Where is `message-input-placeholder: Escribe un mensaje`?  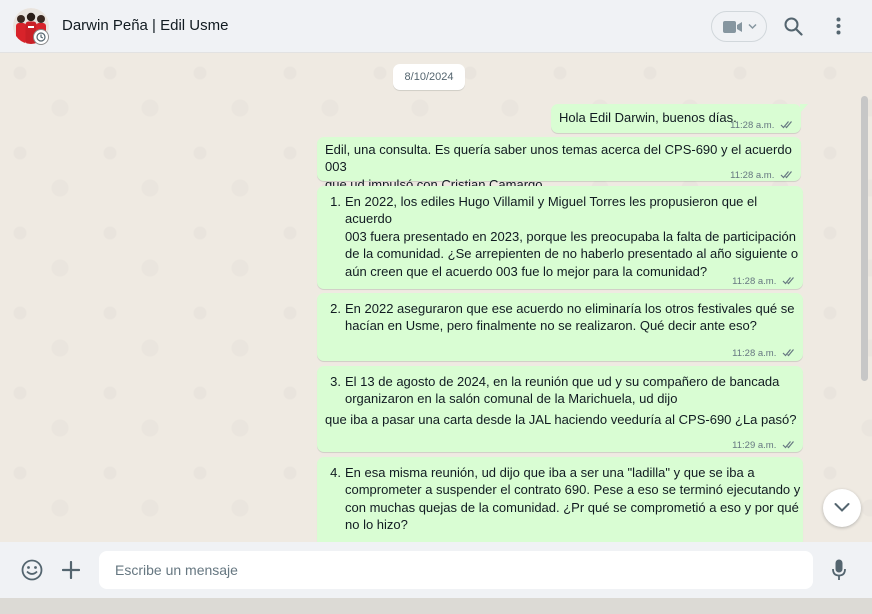 message-input-placeholder: Escribe un mensaje is located at coordinates (176, 570).